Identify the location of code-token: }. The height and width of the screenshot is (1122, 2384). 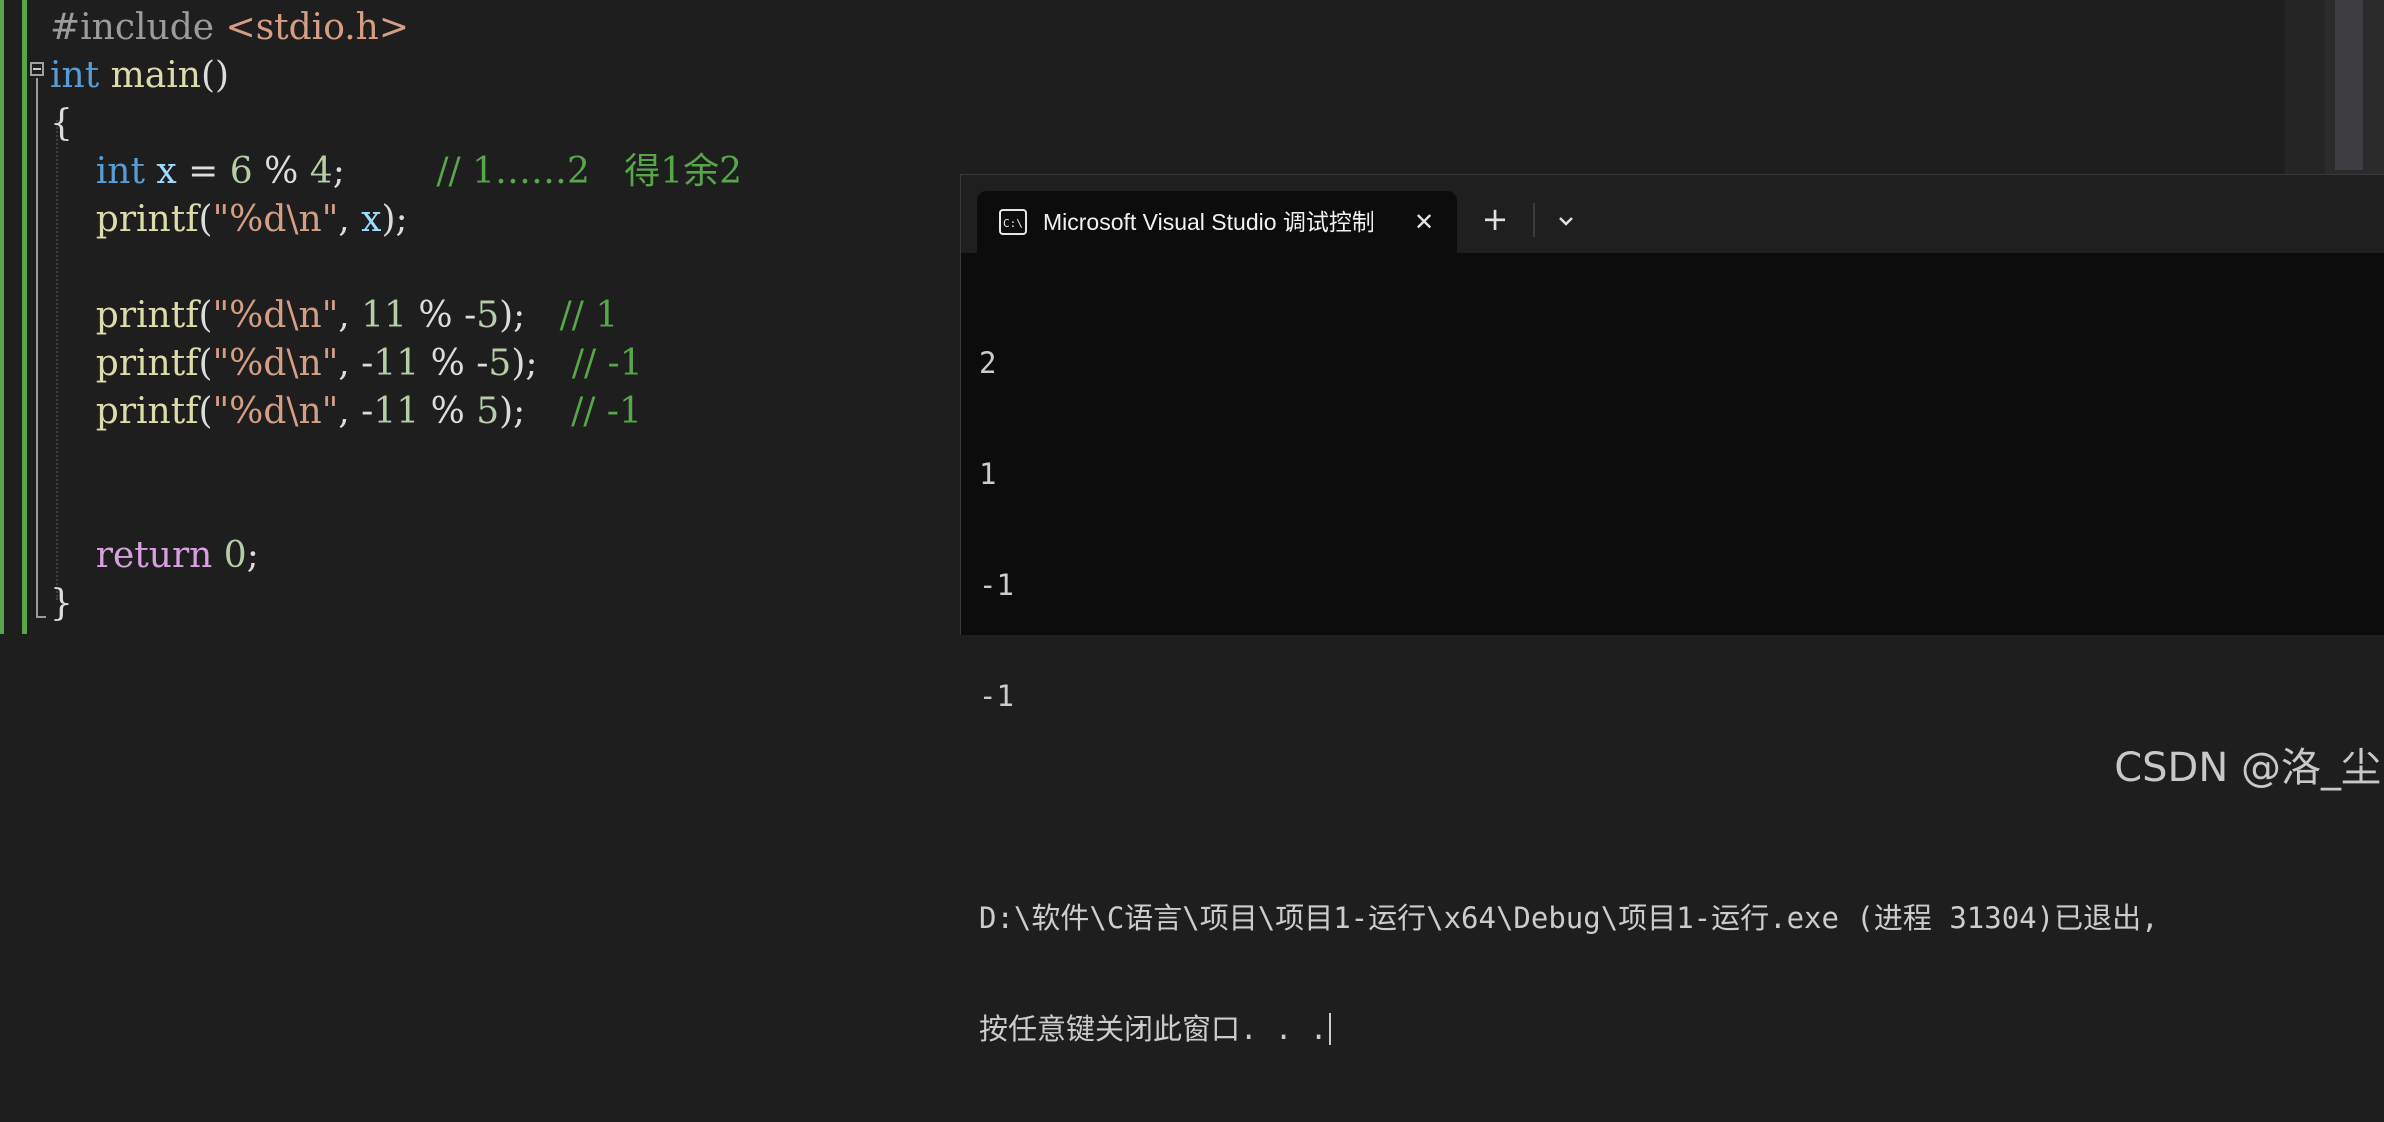
(61, 603).